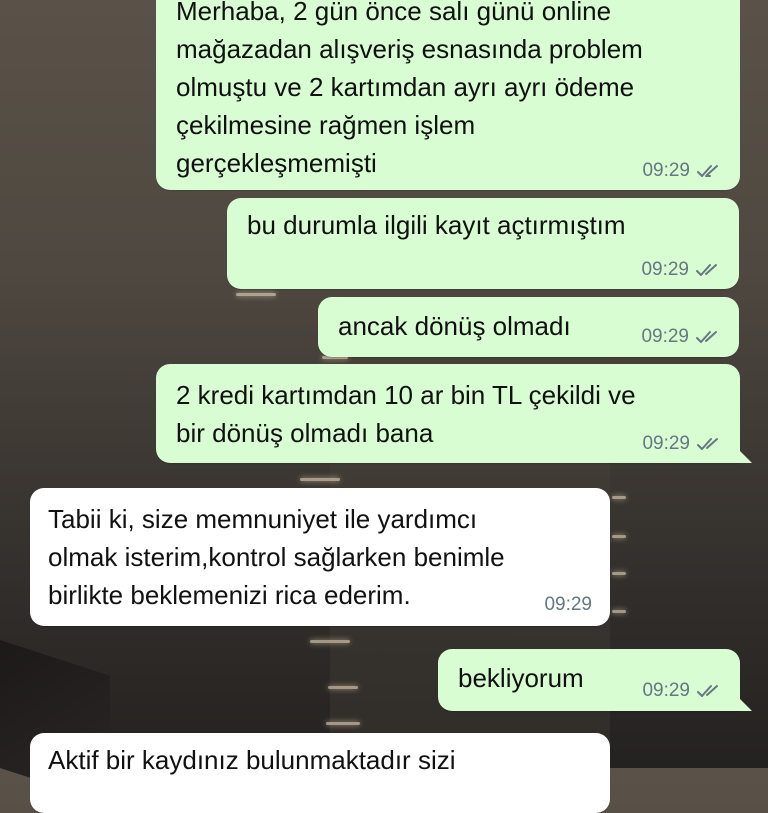 This screenshot has width=768, height=813. I want to click on outgoing-message: bekliyorum 09:29, so click(595, 680).